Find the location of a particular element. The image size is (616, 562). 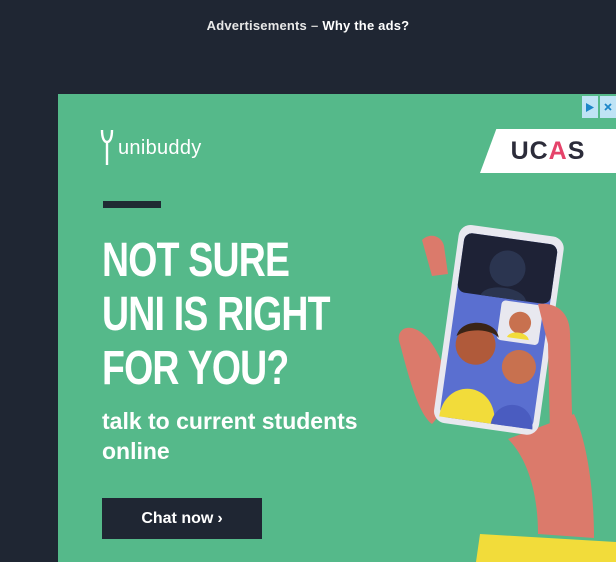

chat-now-button: Chat now › is located at coordinates (182, 518).